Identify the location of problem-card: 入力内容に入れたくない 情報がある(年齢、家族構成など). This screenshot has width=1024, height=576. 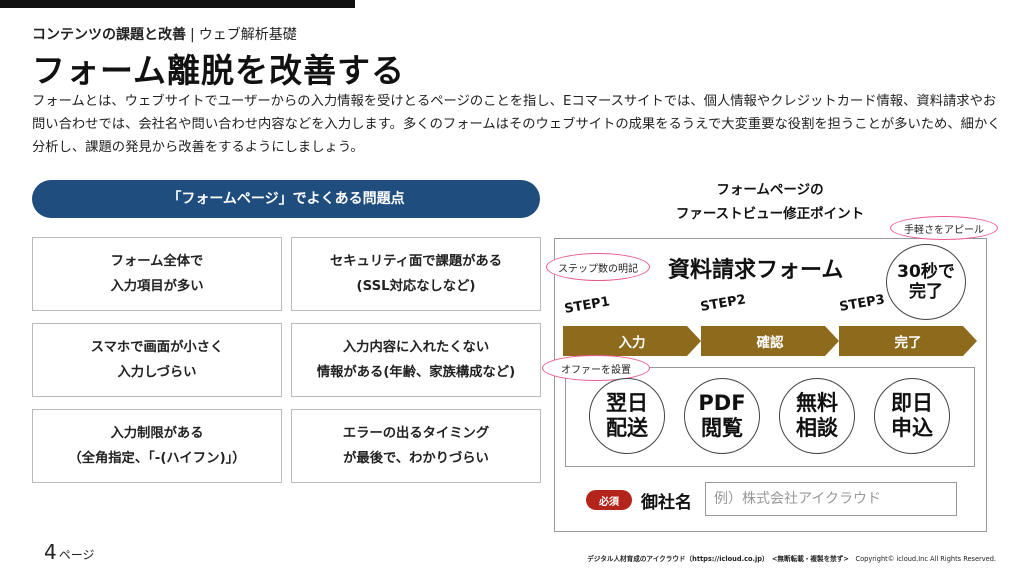
(416, 360).